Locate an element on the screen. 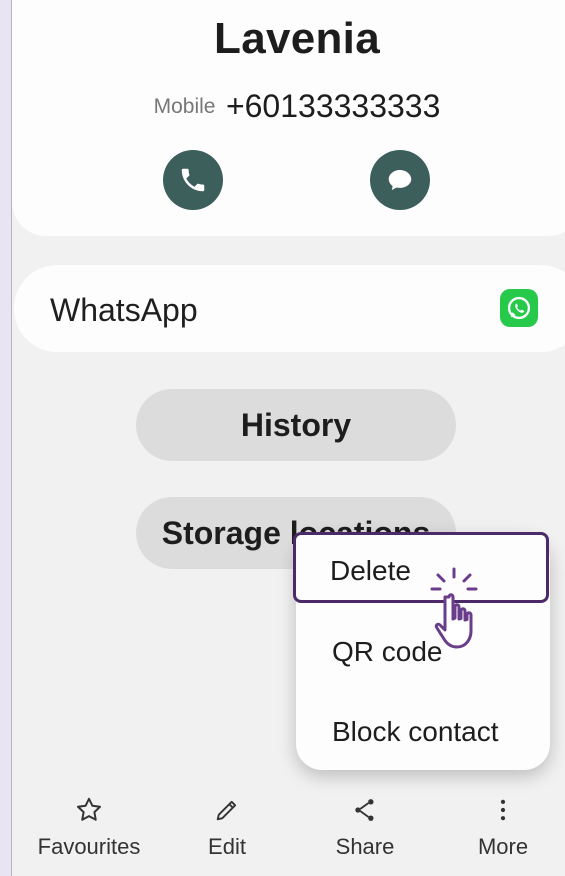  more-button: More is located at coordinates (499, 831).